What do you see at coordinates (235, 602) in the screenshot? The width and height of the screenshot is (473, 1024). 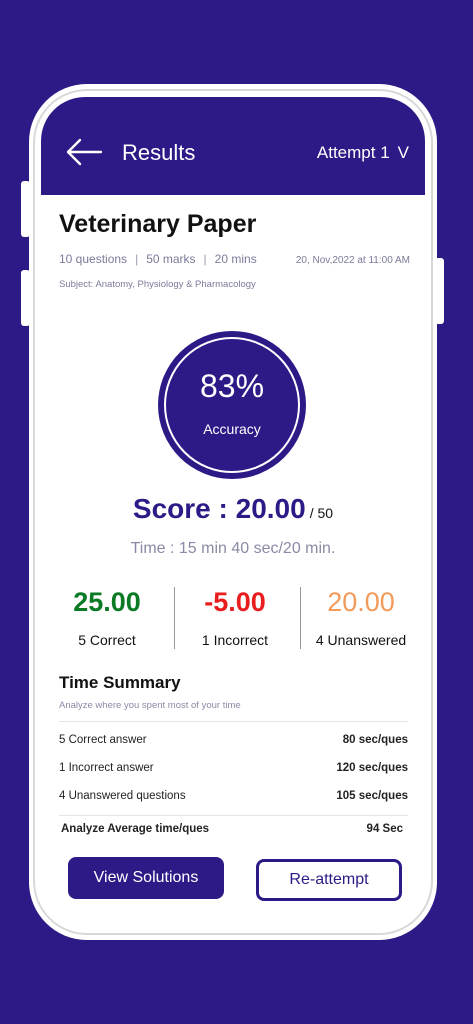 I see `incorrect-score: -5.00` at bounding box center [235, 602].